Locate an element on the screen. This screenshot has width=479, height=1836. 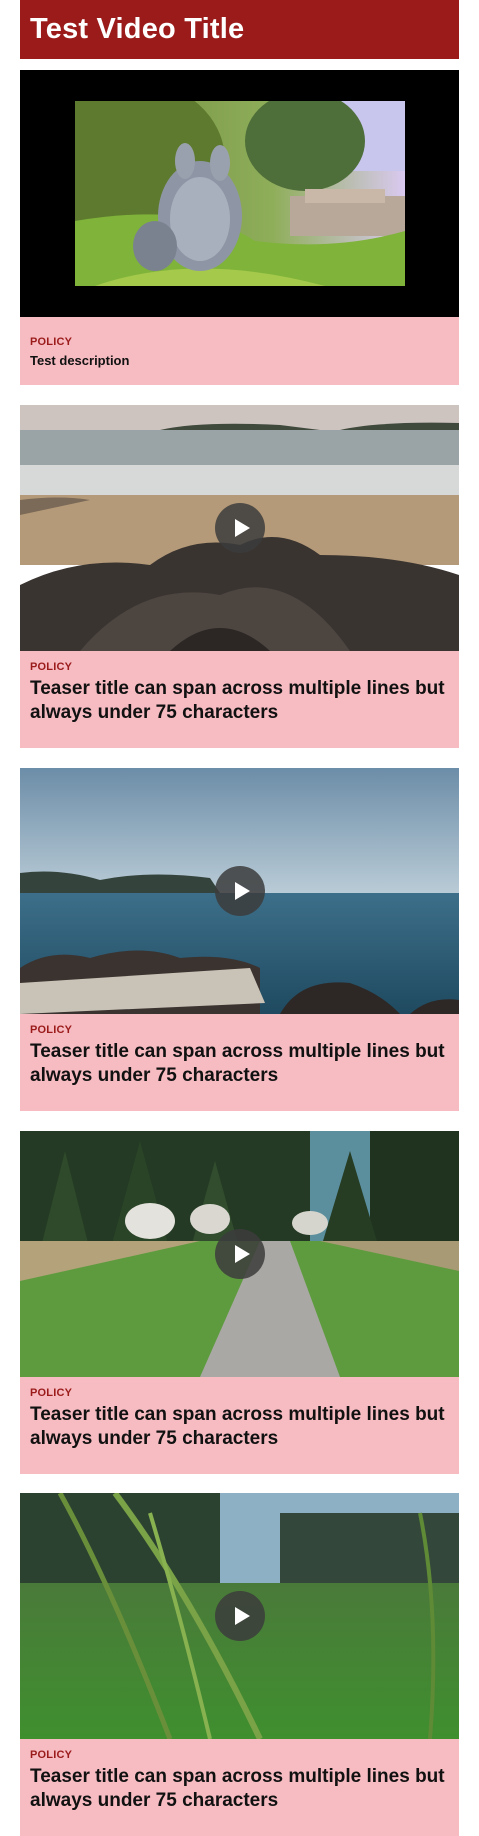
video-still-image is located at coordinates (240, 193).